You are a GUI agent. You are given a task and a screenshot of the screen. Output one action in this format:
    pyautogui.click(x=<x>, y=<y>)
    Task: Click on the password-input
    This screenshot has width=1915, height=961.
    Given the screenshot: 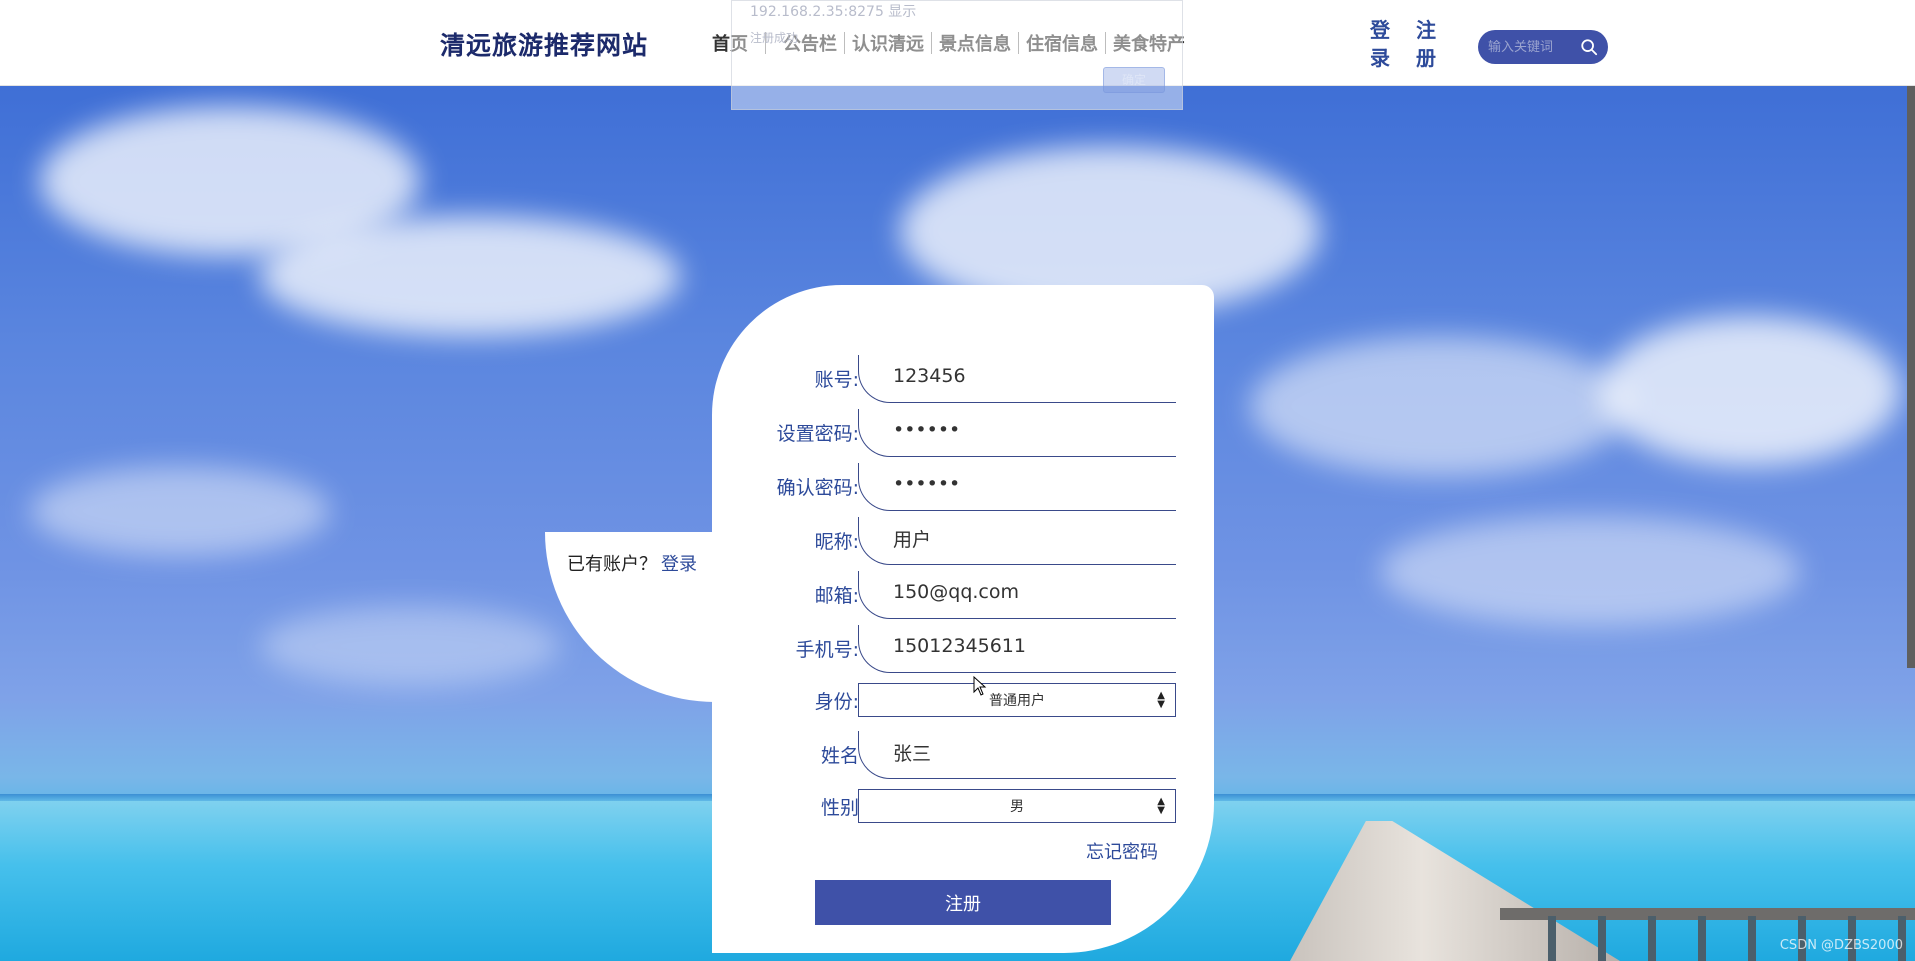 What is the action you would take?
    pyautogui.click(x=1028, y=430)
    